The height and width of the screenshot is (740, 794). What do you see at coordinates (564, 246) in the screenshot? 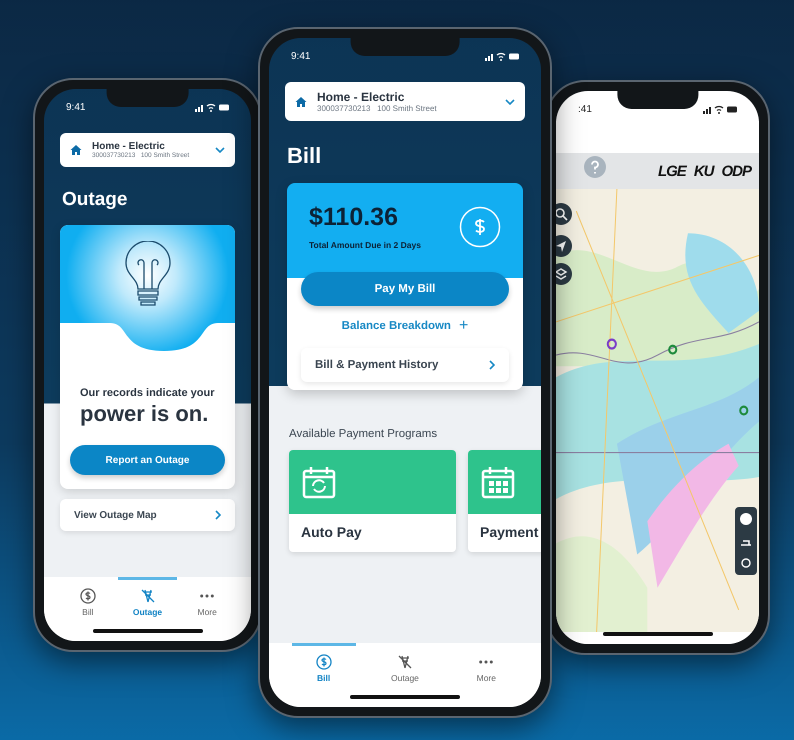
I see `location-arrow-icon` at bounding box center [564, 246].